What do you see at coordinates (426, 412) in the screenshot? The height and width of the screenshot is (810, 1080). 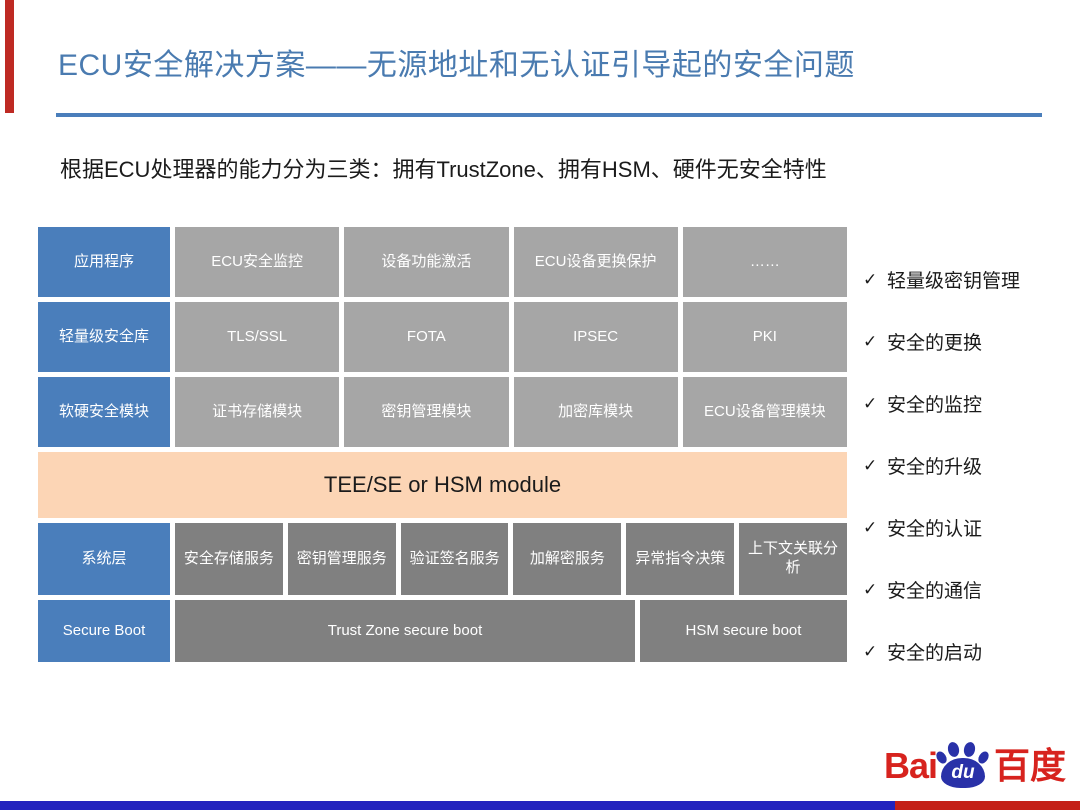 I see `stack-cell: 密钥管理模块` at bounding box center [426, 412].